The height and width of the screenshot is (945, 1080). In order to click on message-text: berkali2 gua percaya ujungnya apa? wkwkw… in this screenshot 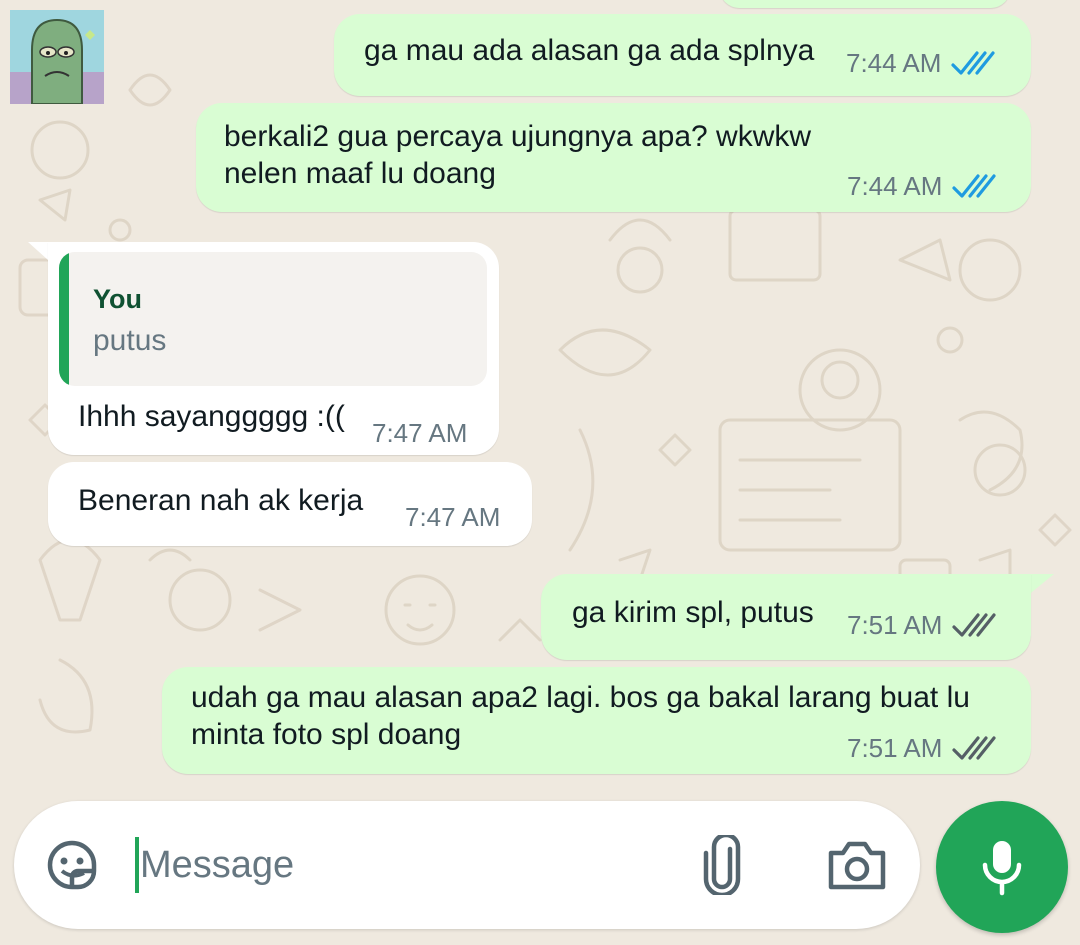, I will do `click(518, 155)`.